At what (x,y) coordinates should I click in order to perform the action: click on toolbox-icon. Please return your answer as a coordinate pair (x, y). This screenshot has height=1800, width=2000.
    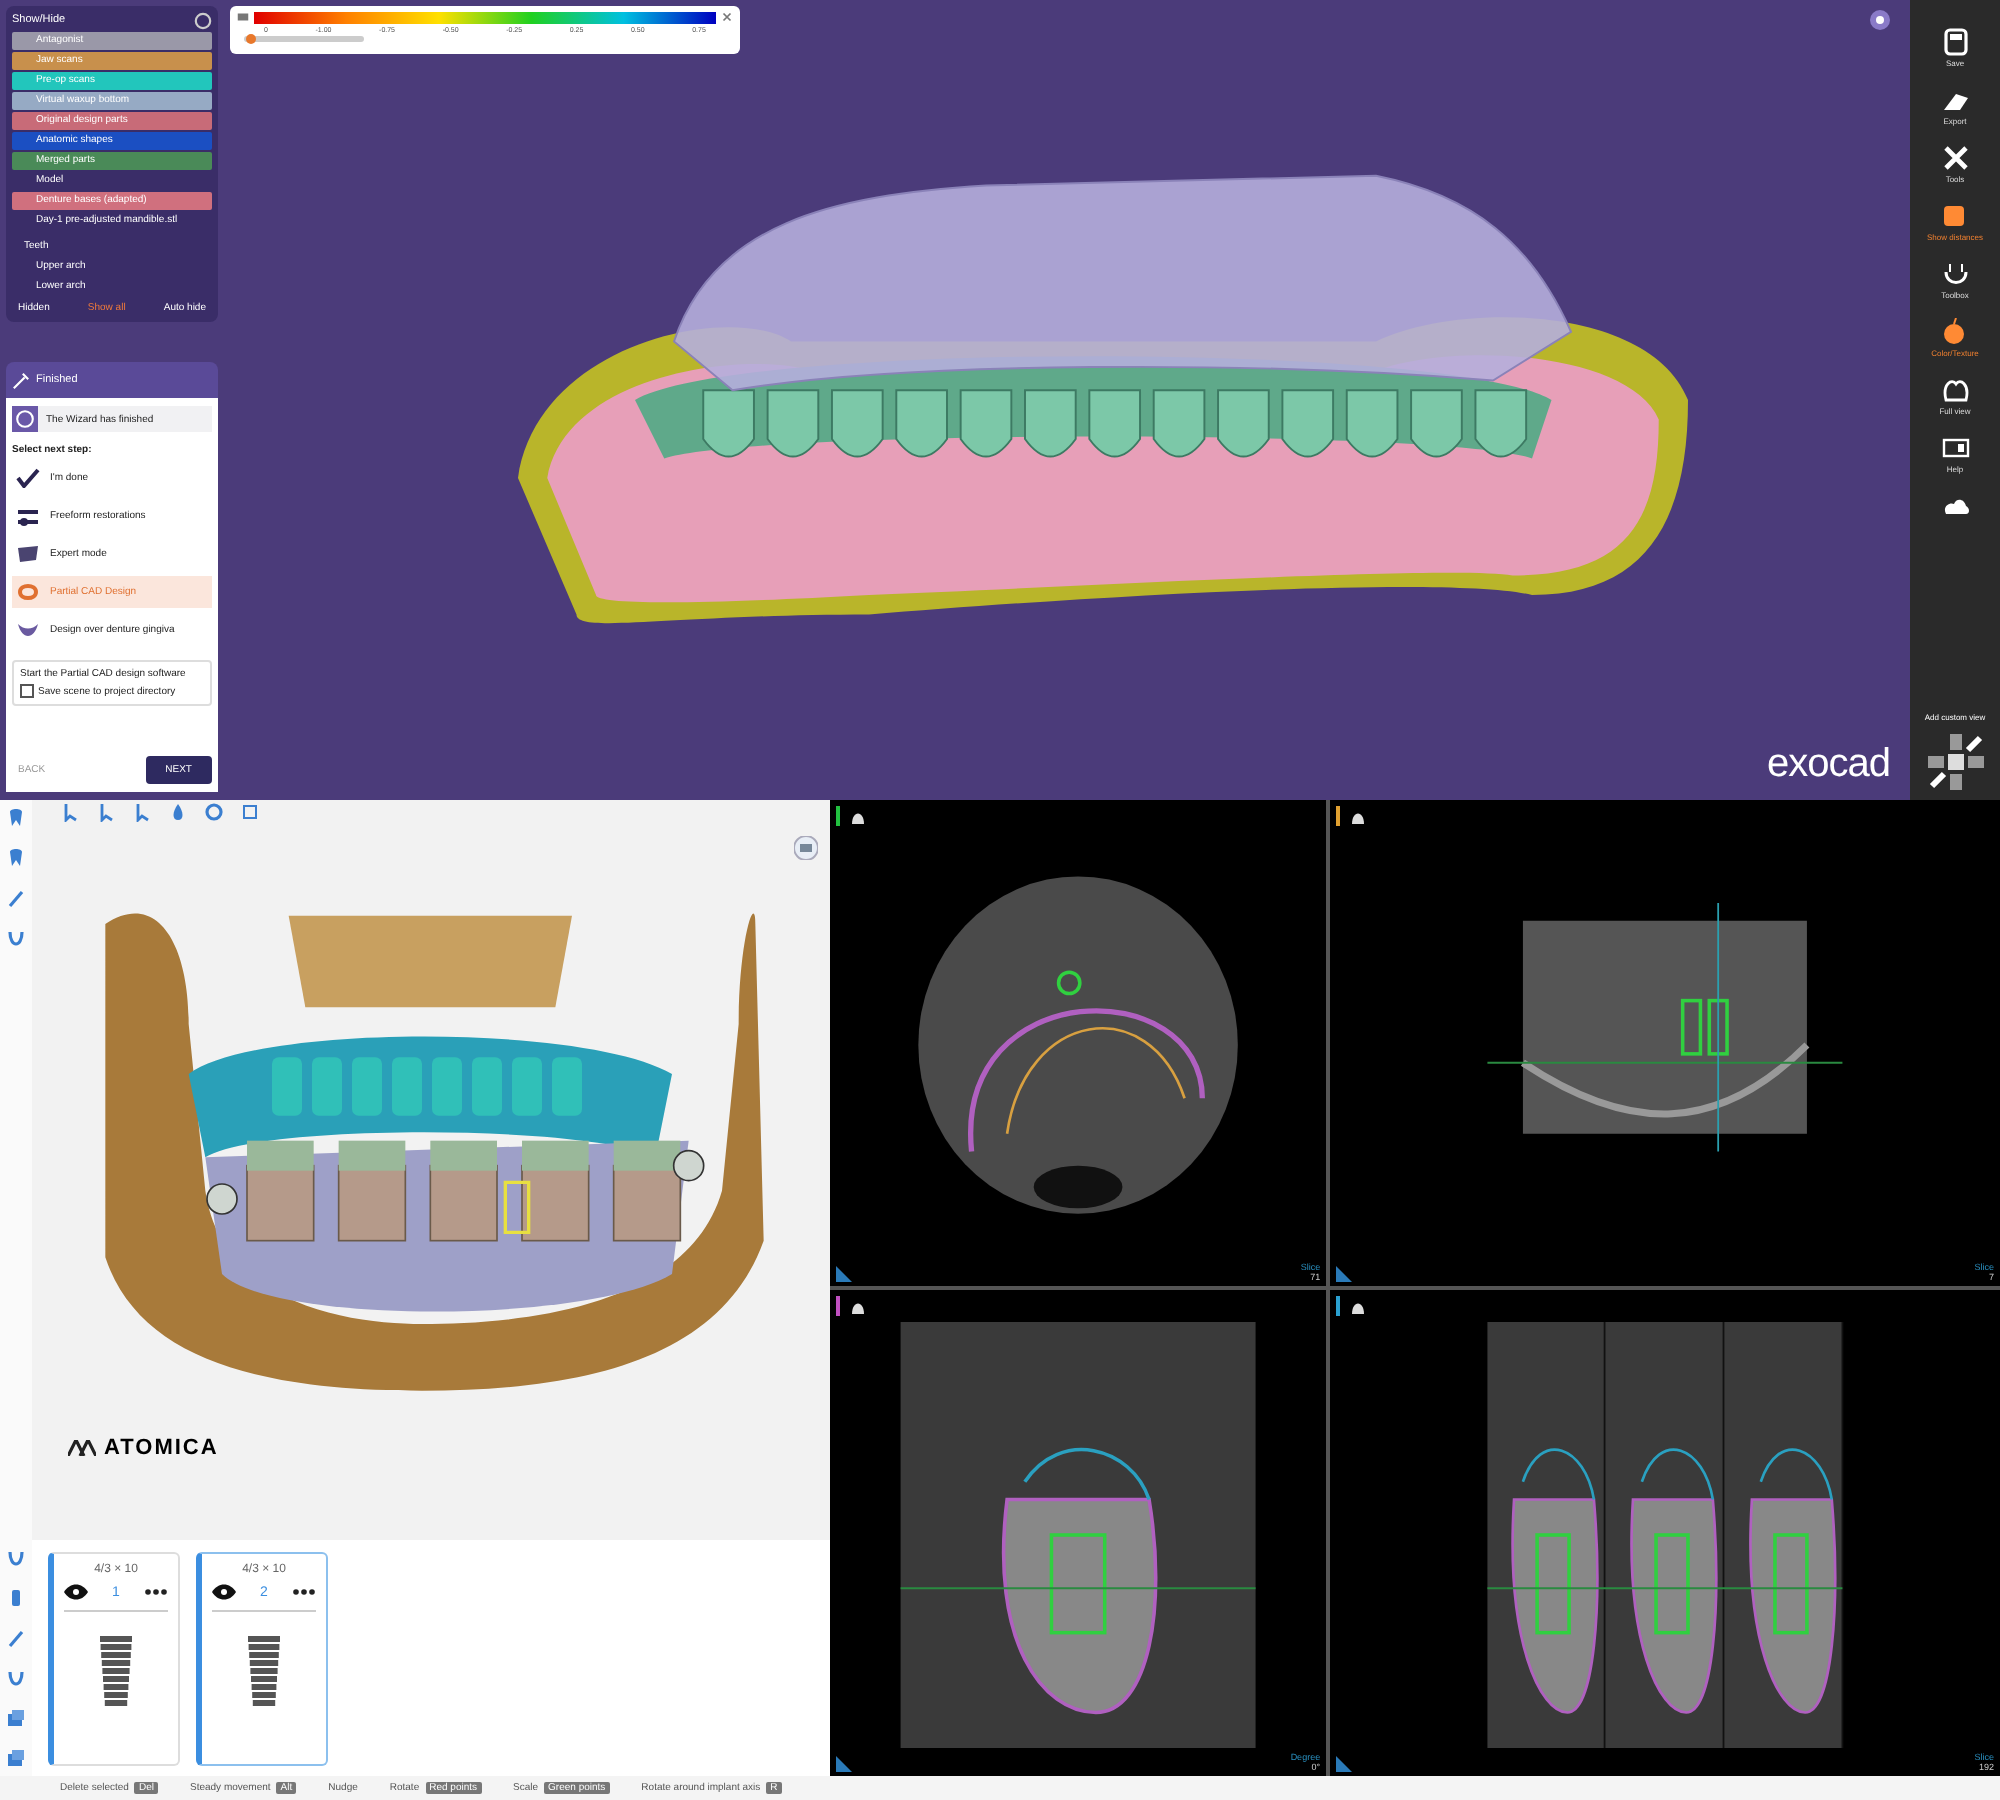
    Looking at the image, I should click on (1955, 274).